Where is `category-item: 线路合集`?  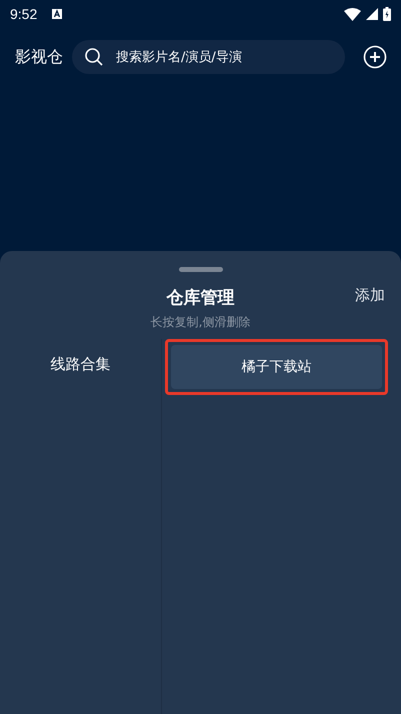
category-item: 线路合集 is located at coordinates (80, 364).